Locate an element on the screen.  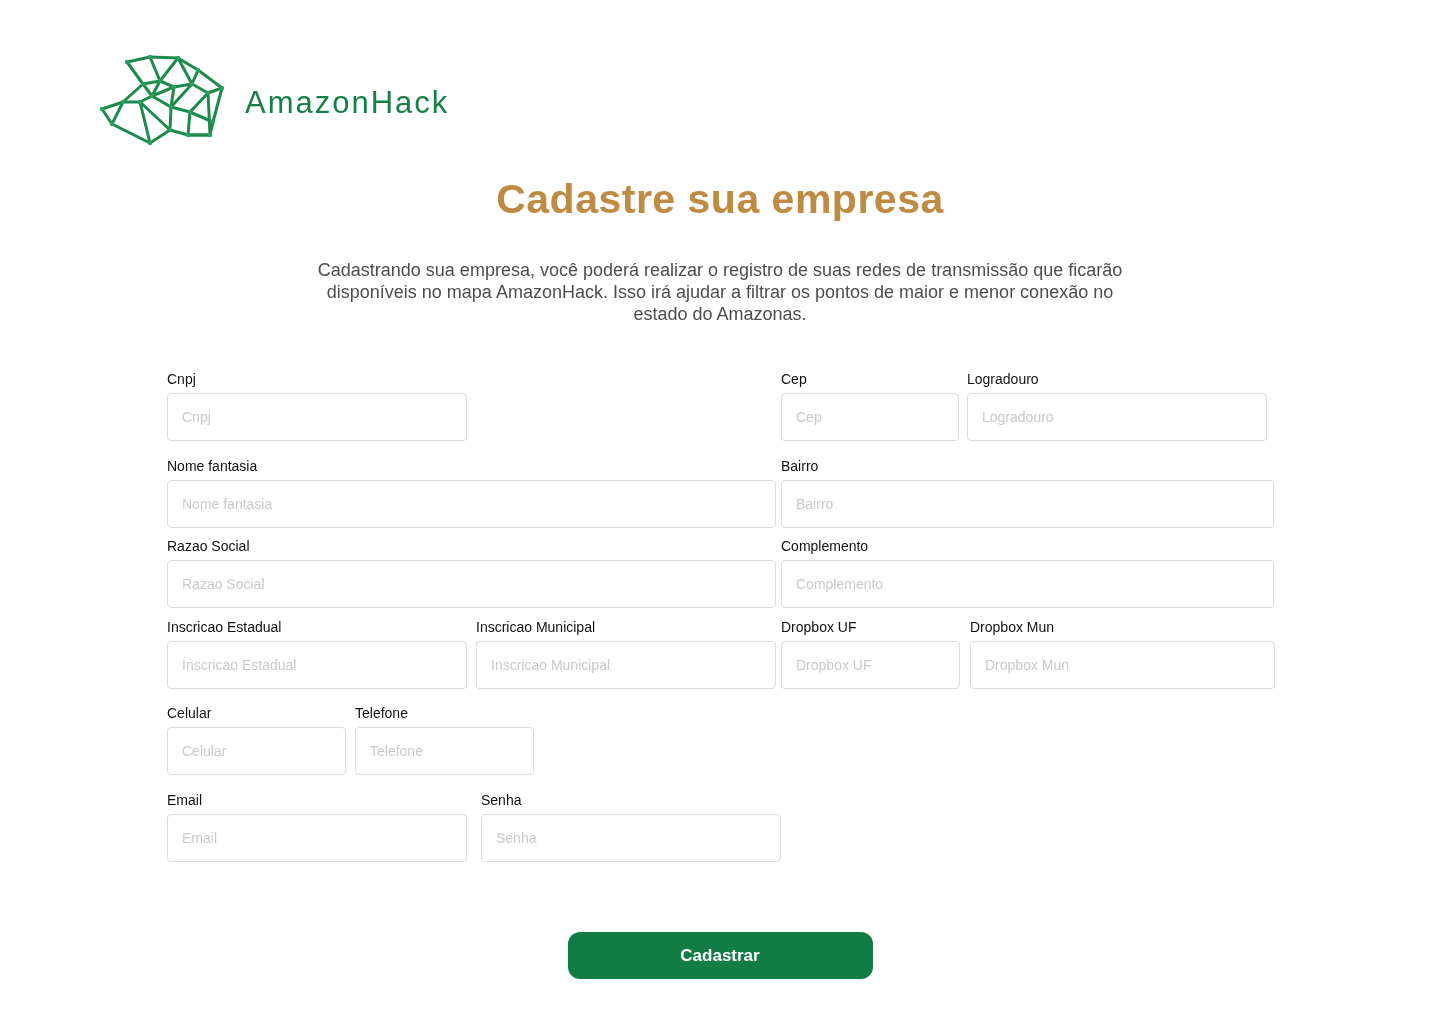
field-label: Telefone is located at coordinates (382, 713).